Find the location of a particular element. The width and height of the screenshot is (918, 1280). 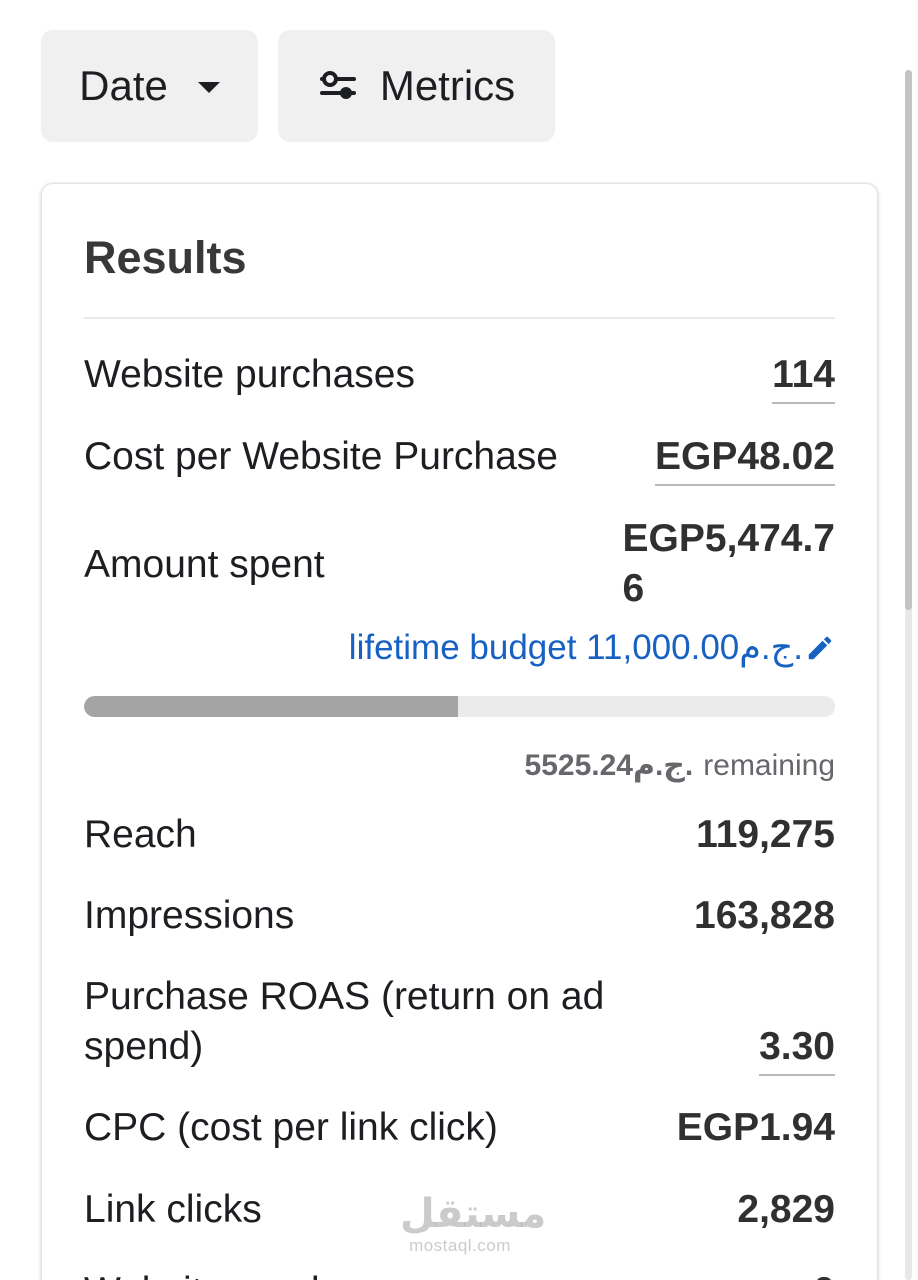

sliders-icon is located at coordinates (337, 85).